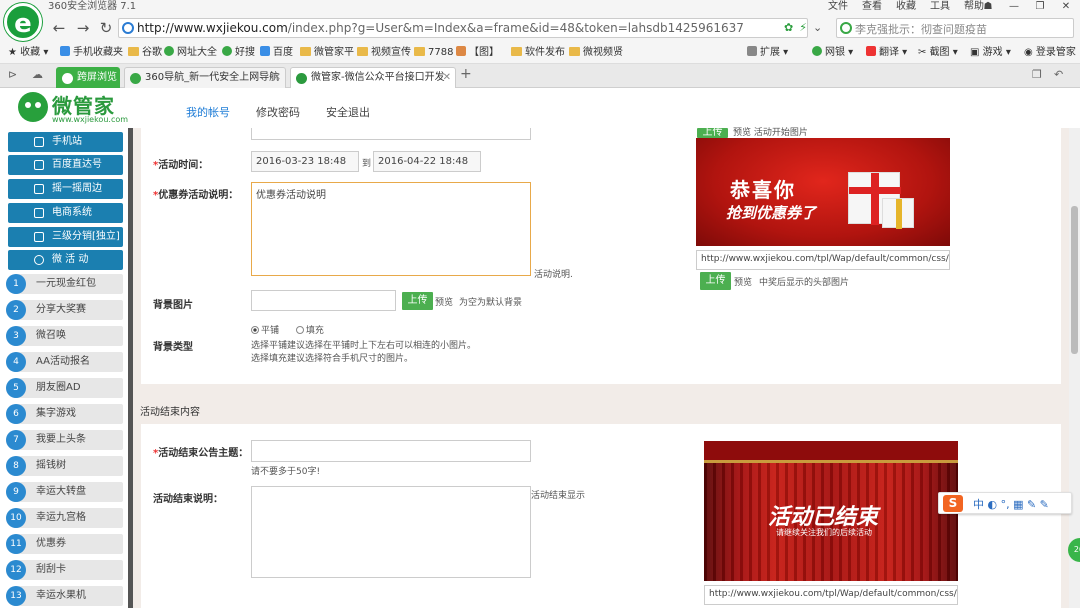 The image size is (1080, 608). Describe the element at coordinates (872, 7) in the screenshot. I see `menu-view: 查看` at that location.